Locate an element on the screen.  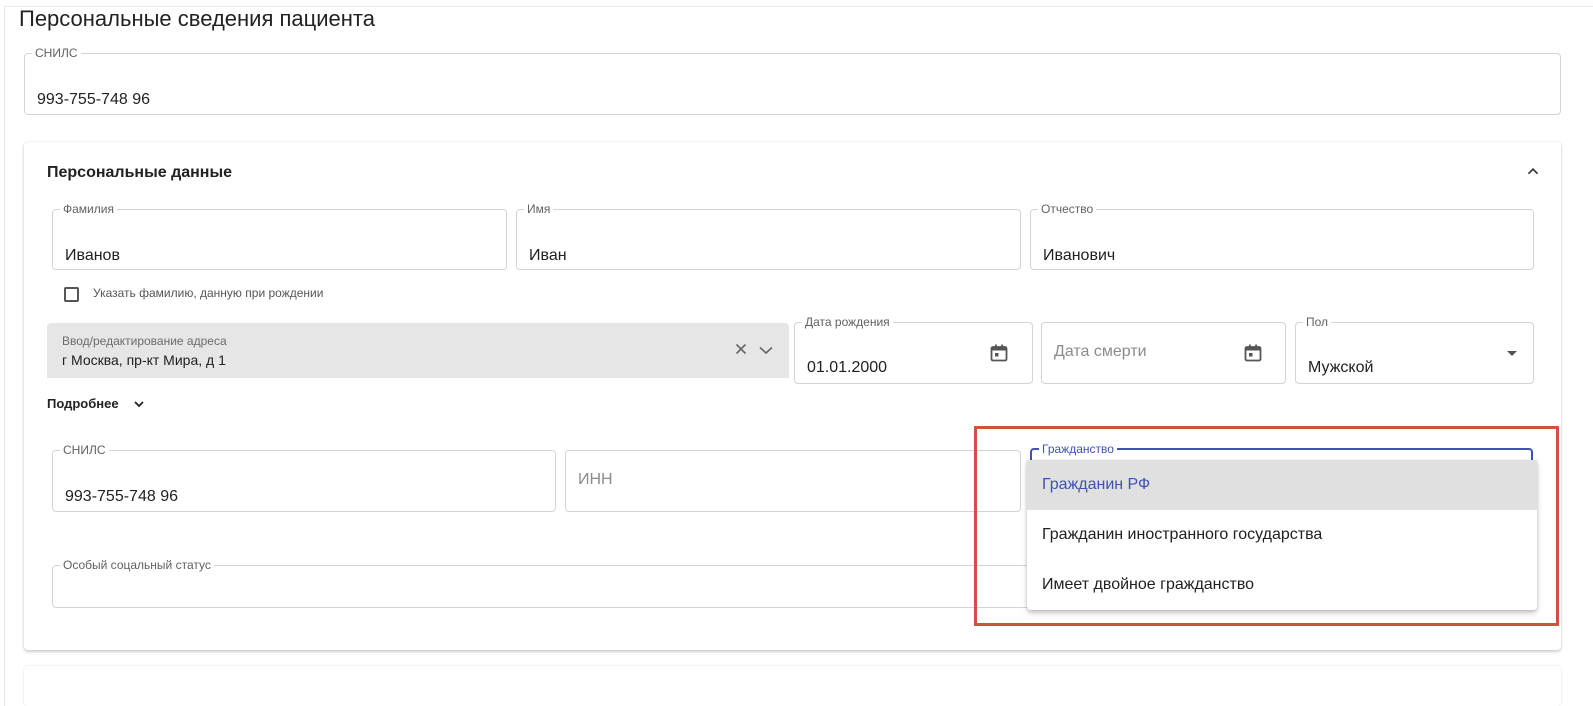
first-name-value: Иван is located at coordinates (548, 255).